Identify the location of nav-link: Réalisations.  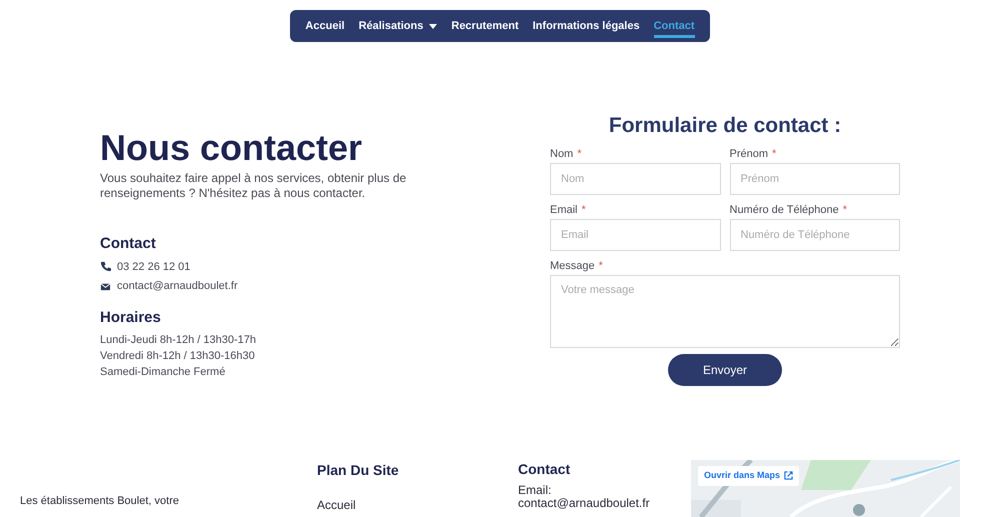
(398, 26).